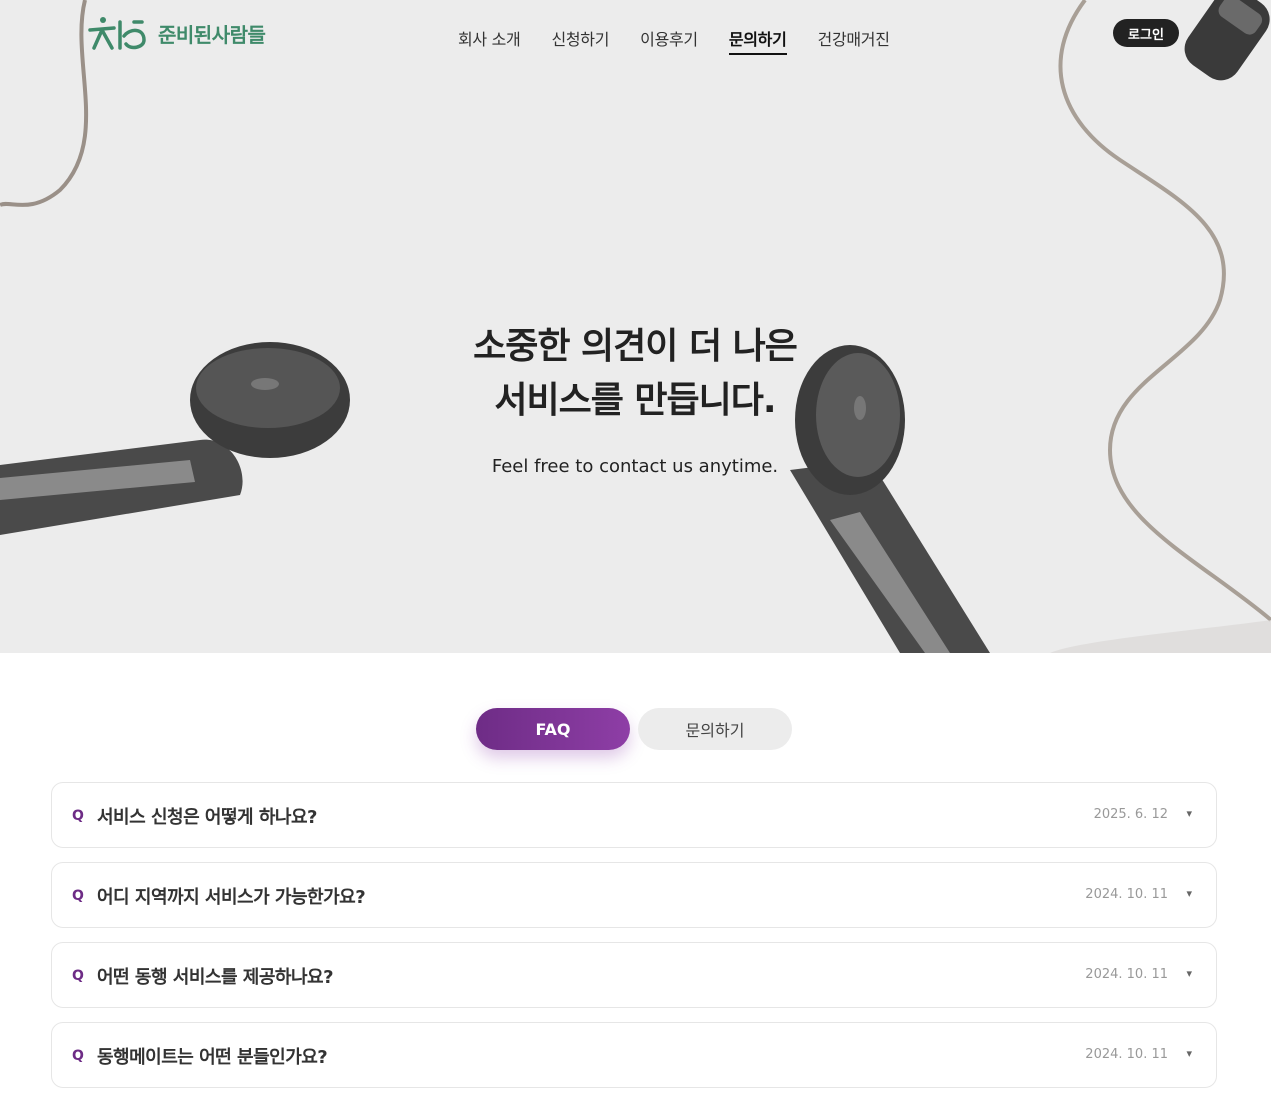 The image size is (1271, 1102). I want to click on login-button: 로그인, so click(1146, 33).